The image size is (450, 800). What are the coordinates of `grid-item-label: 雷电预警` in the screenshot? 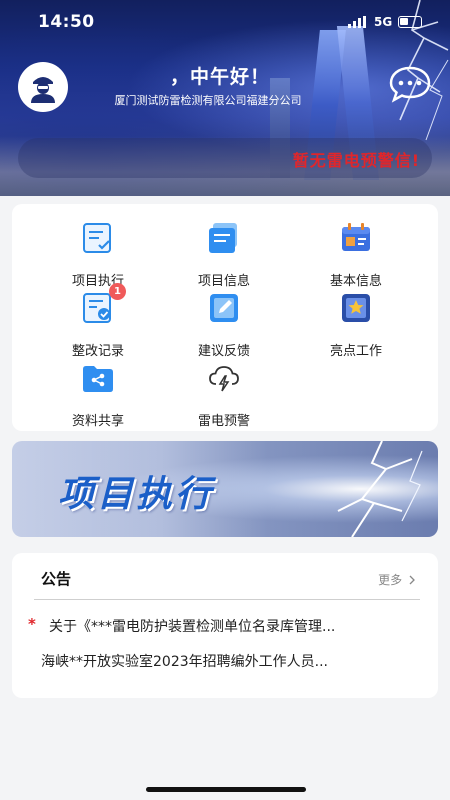 It's located at (223, 421).